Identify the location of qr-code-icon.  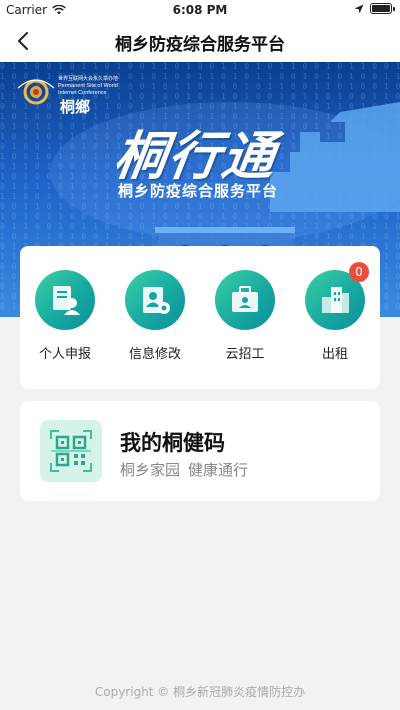
(71, 451).